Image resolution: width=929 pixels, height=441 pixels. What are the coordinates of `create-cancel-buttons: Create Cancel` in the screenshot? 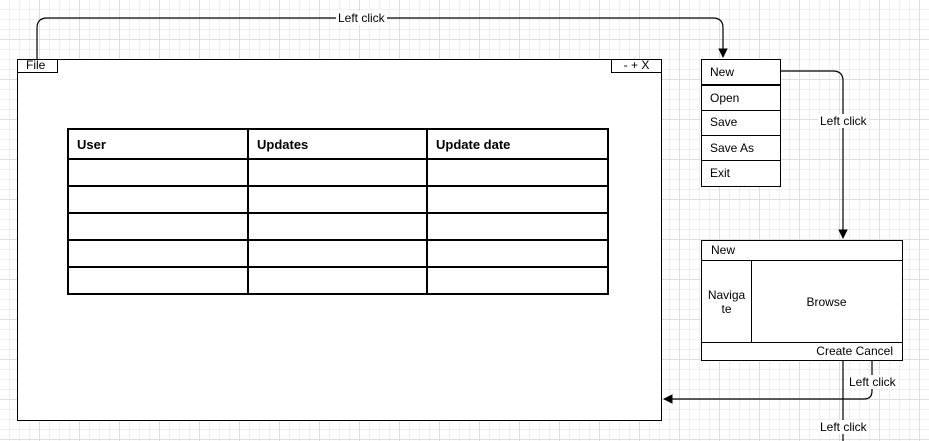 It's located at (802, 351).